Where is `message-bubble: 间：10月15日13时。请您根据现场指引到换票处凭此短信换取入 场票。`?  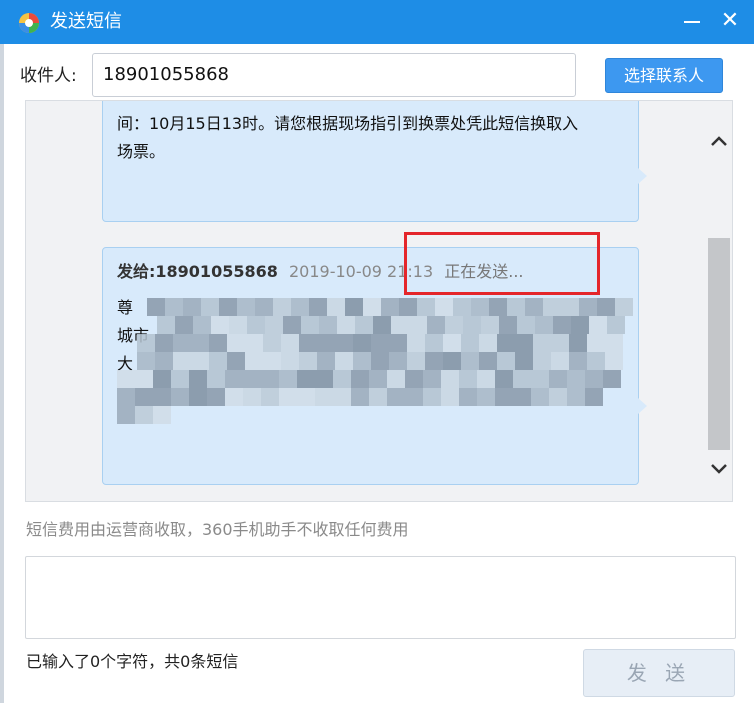
message-bubble: 间：10月15日13时。请您根据现场指引到换票处凭此短信换取入 场票。 is located at coordinates (374, 161).